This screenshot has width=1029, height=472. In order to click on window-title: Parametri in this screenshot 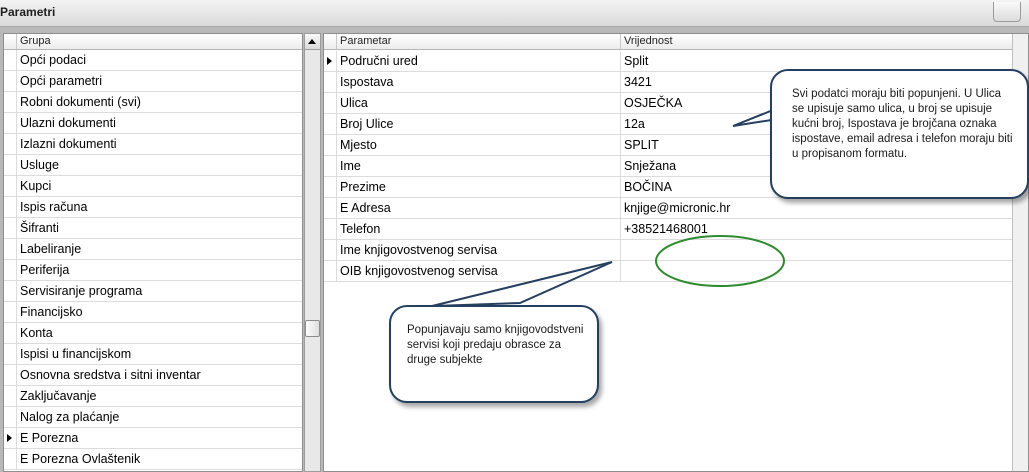, I will do `click(28, 12)`.